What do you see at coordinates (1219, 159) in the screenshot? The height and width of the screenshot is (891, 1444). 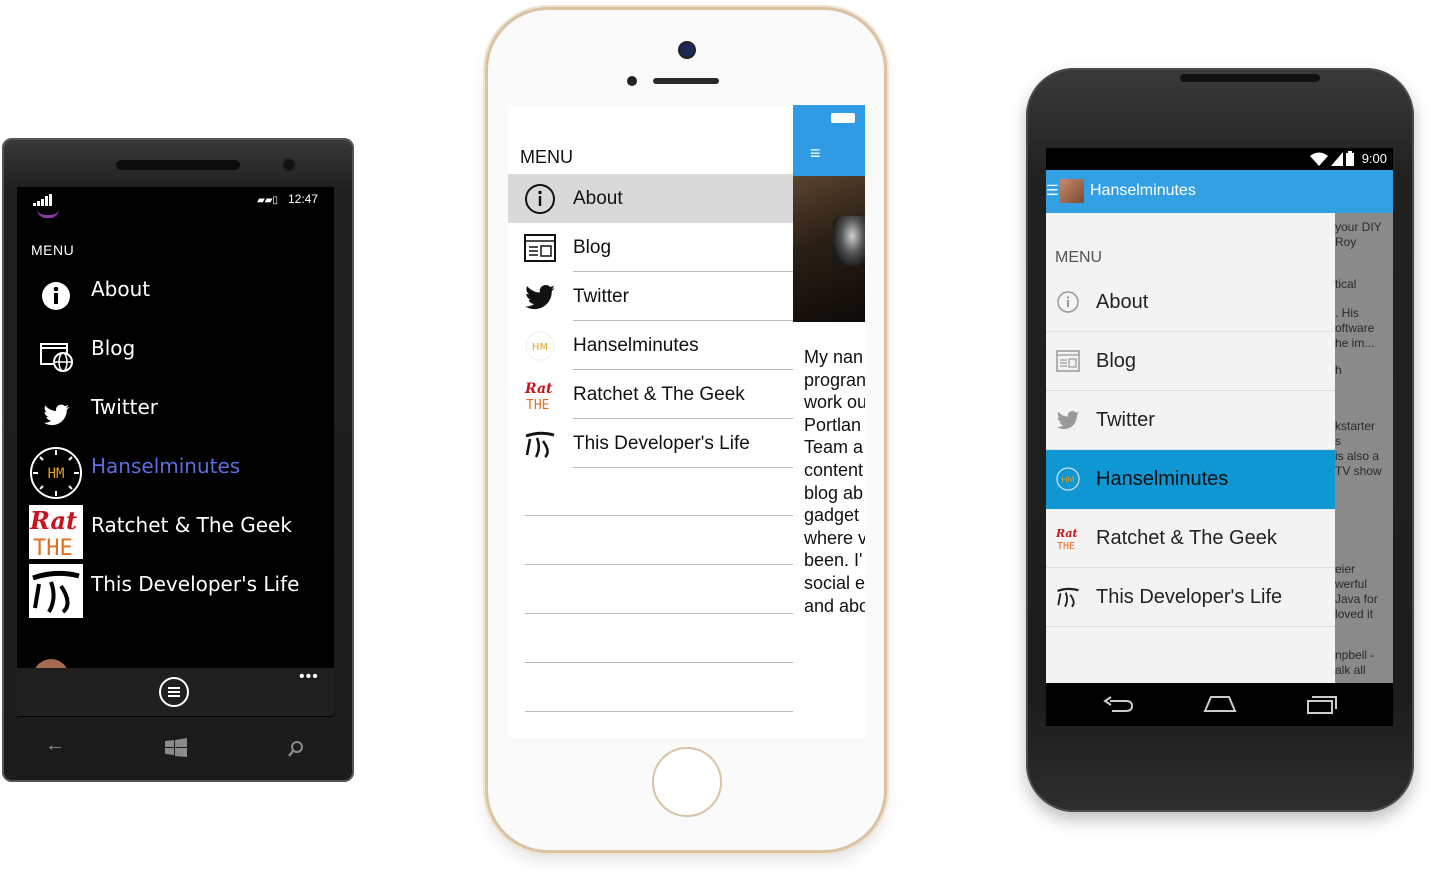 I see `status-bar: 9:00` at bounding box center [1219, 159].